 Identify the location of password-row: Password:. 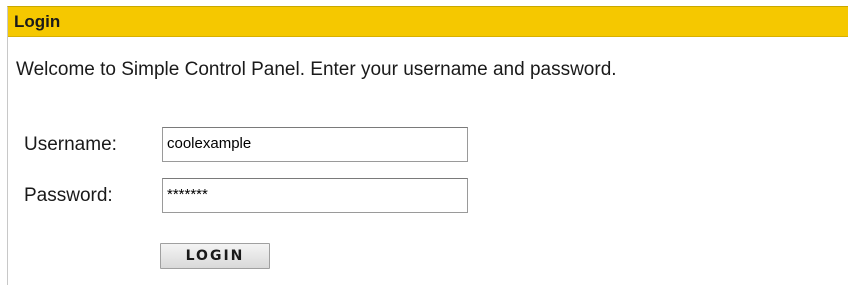
(246, 195).